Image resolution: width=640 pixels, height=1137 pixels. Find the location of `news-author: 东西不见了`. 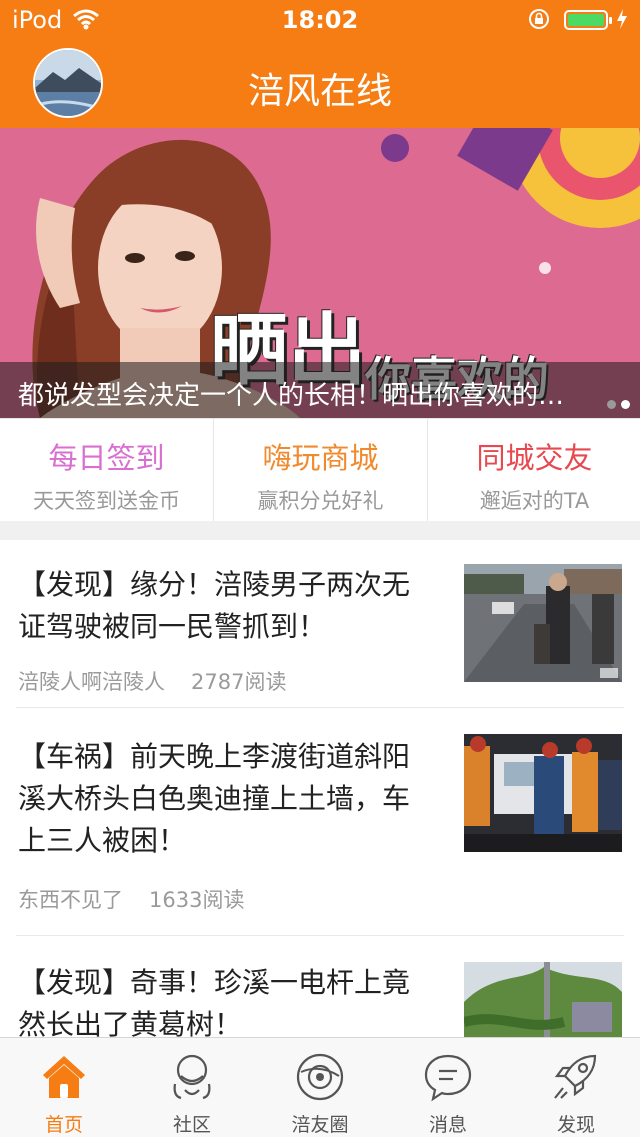

news-author: 东西不见了 is located at coordinates (70, 900).